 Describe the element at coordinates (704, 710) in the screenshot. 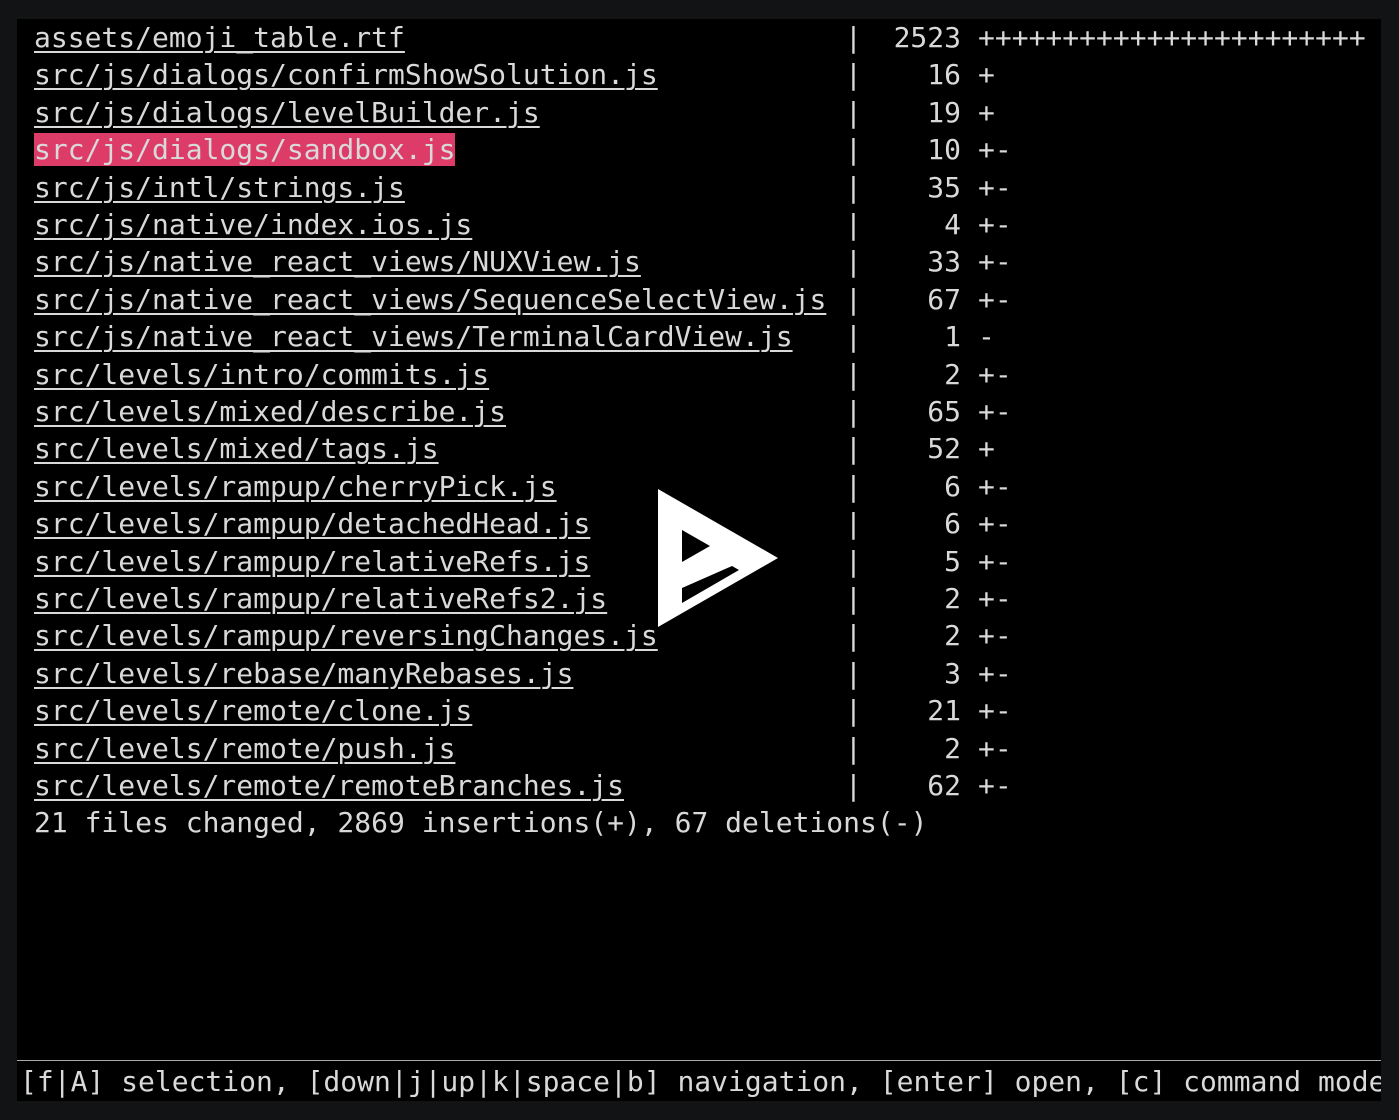

I see `diffstat-row: src/levels/remote/clone.js | 21 +-` at that location.